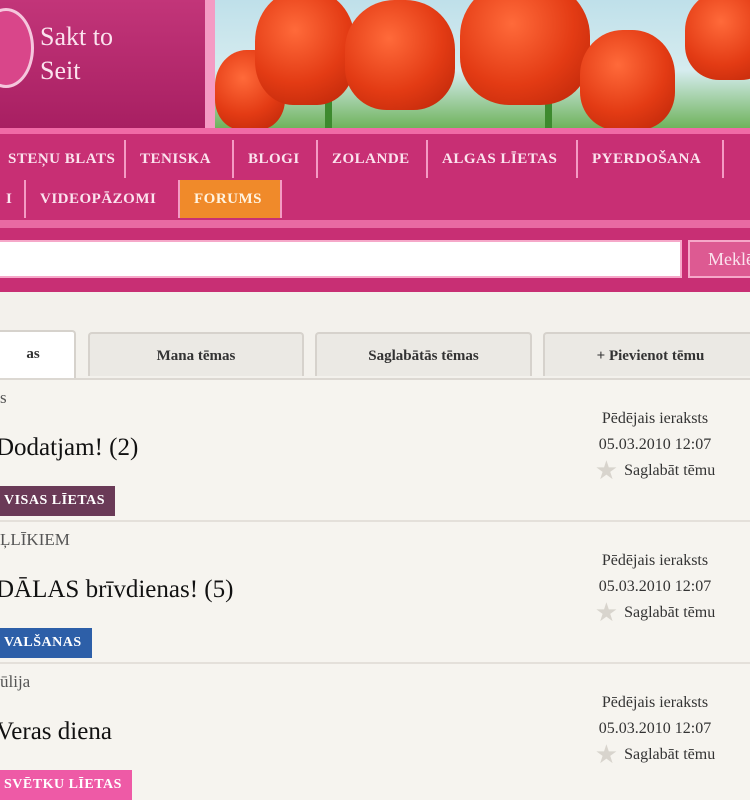 Image resolution: width=750 pixels, height=800 pixels. Describe the element at coordinates (3, 398) in the screenshot. I see `topic-author: s` at that location.